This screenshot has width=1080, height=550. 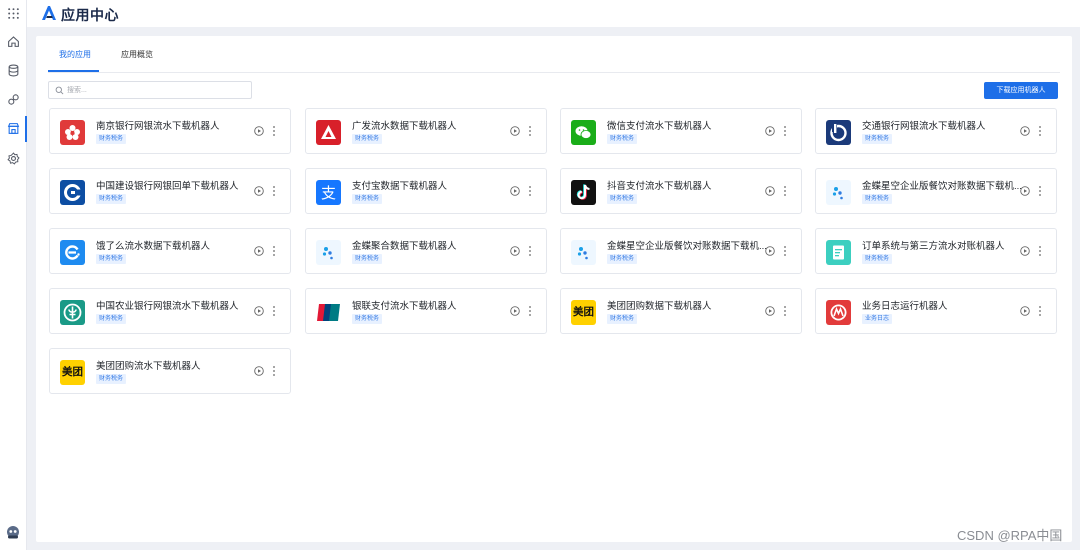 I want to click on app-name: 交通银行网银流水下载机器人, so click(x=924, y=126).